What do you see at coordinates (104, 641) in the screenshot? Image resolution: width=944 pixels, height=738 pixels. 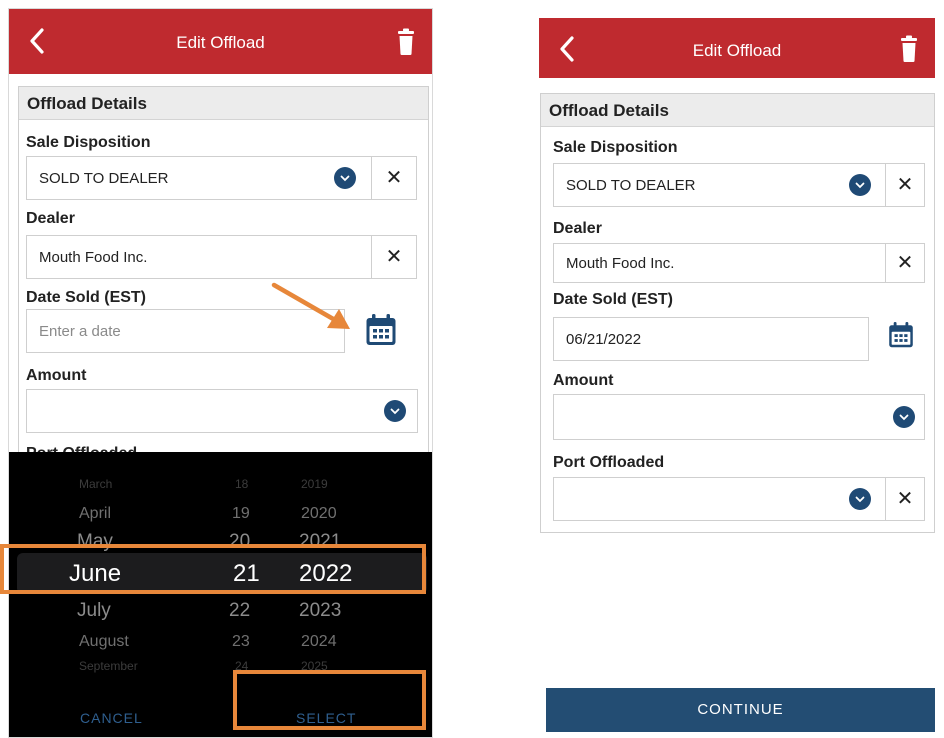 I see `picker-month: August` at bounding box center [104, 641].